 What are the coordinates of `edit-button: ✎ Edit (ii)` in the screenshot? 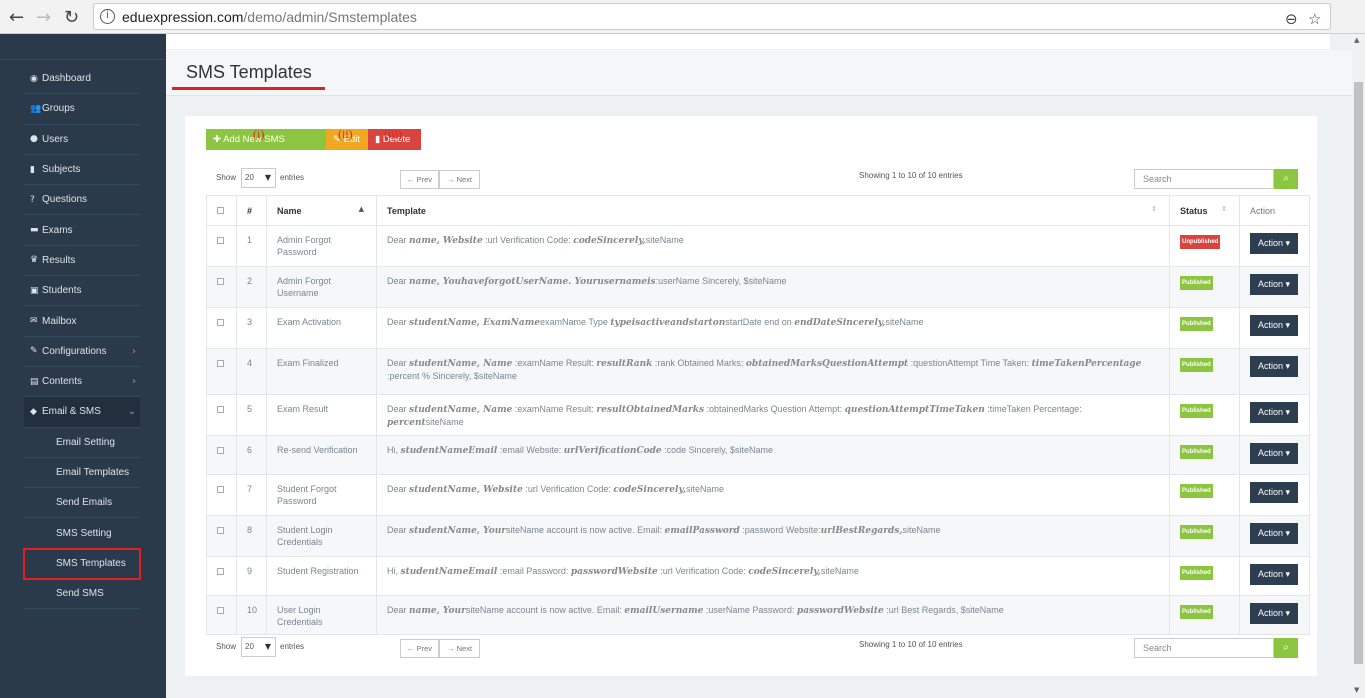 It's located at (347, 138).